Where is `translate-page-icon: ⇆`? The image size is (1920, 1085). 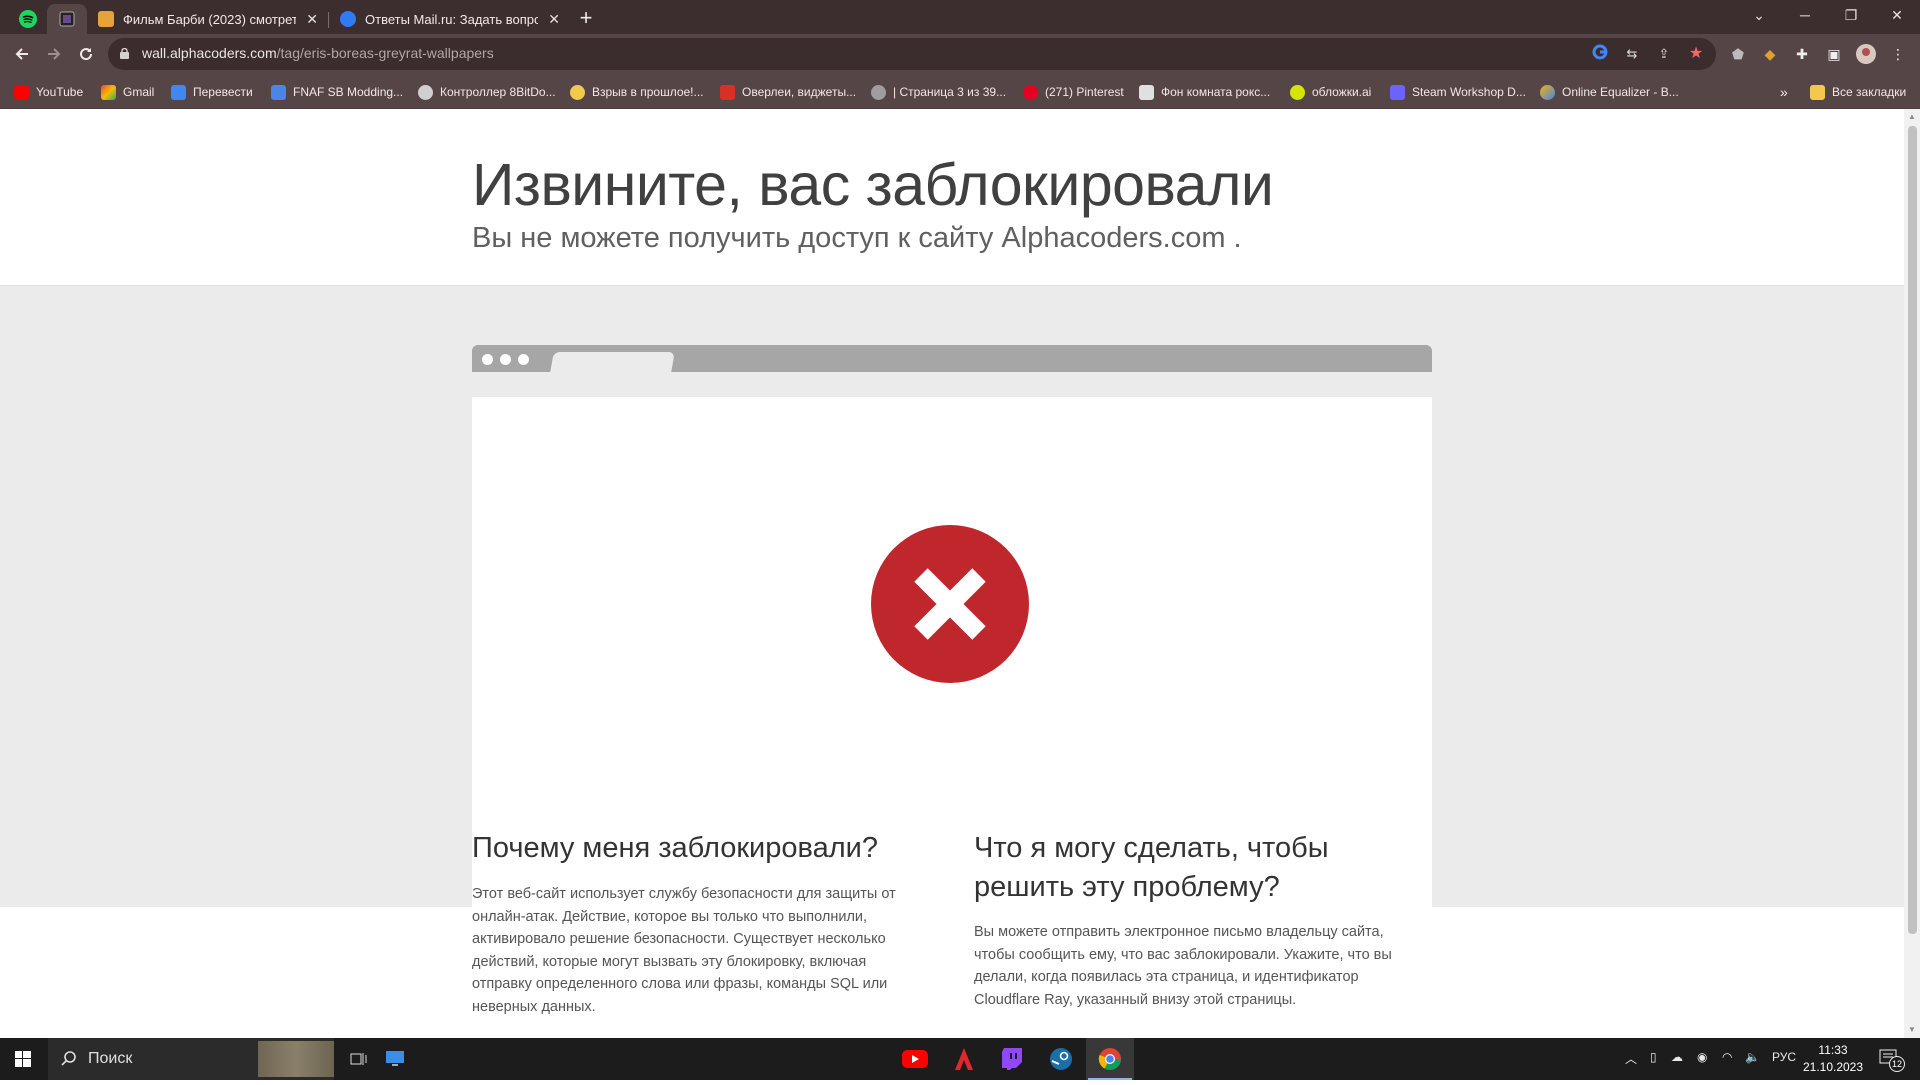
translate-page-icon: ⇆ is located at coordinates (1632, 54).